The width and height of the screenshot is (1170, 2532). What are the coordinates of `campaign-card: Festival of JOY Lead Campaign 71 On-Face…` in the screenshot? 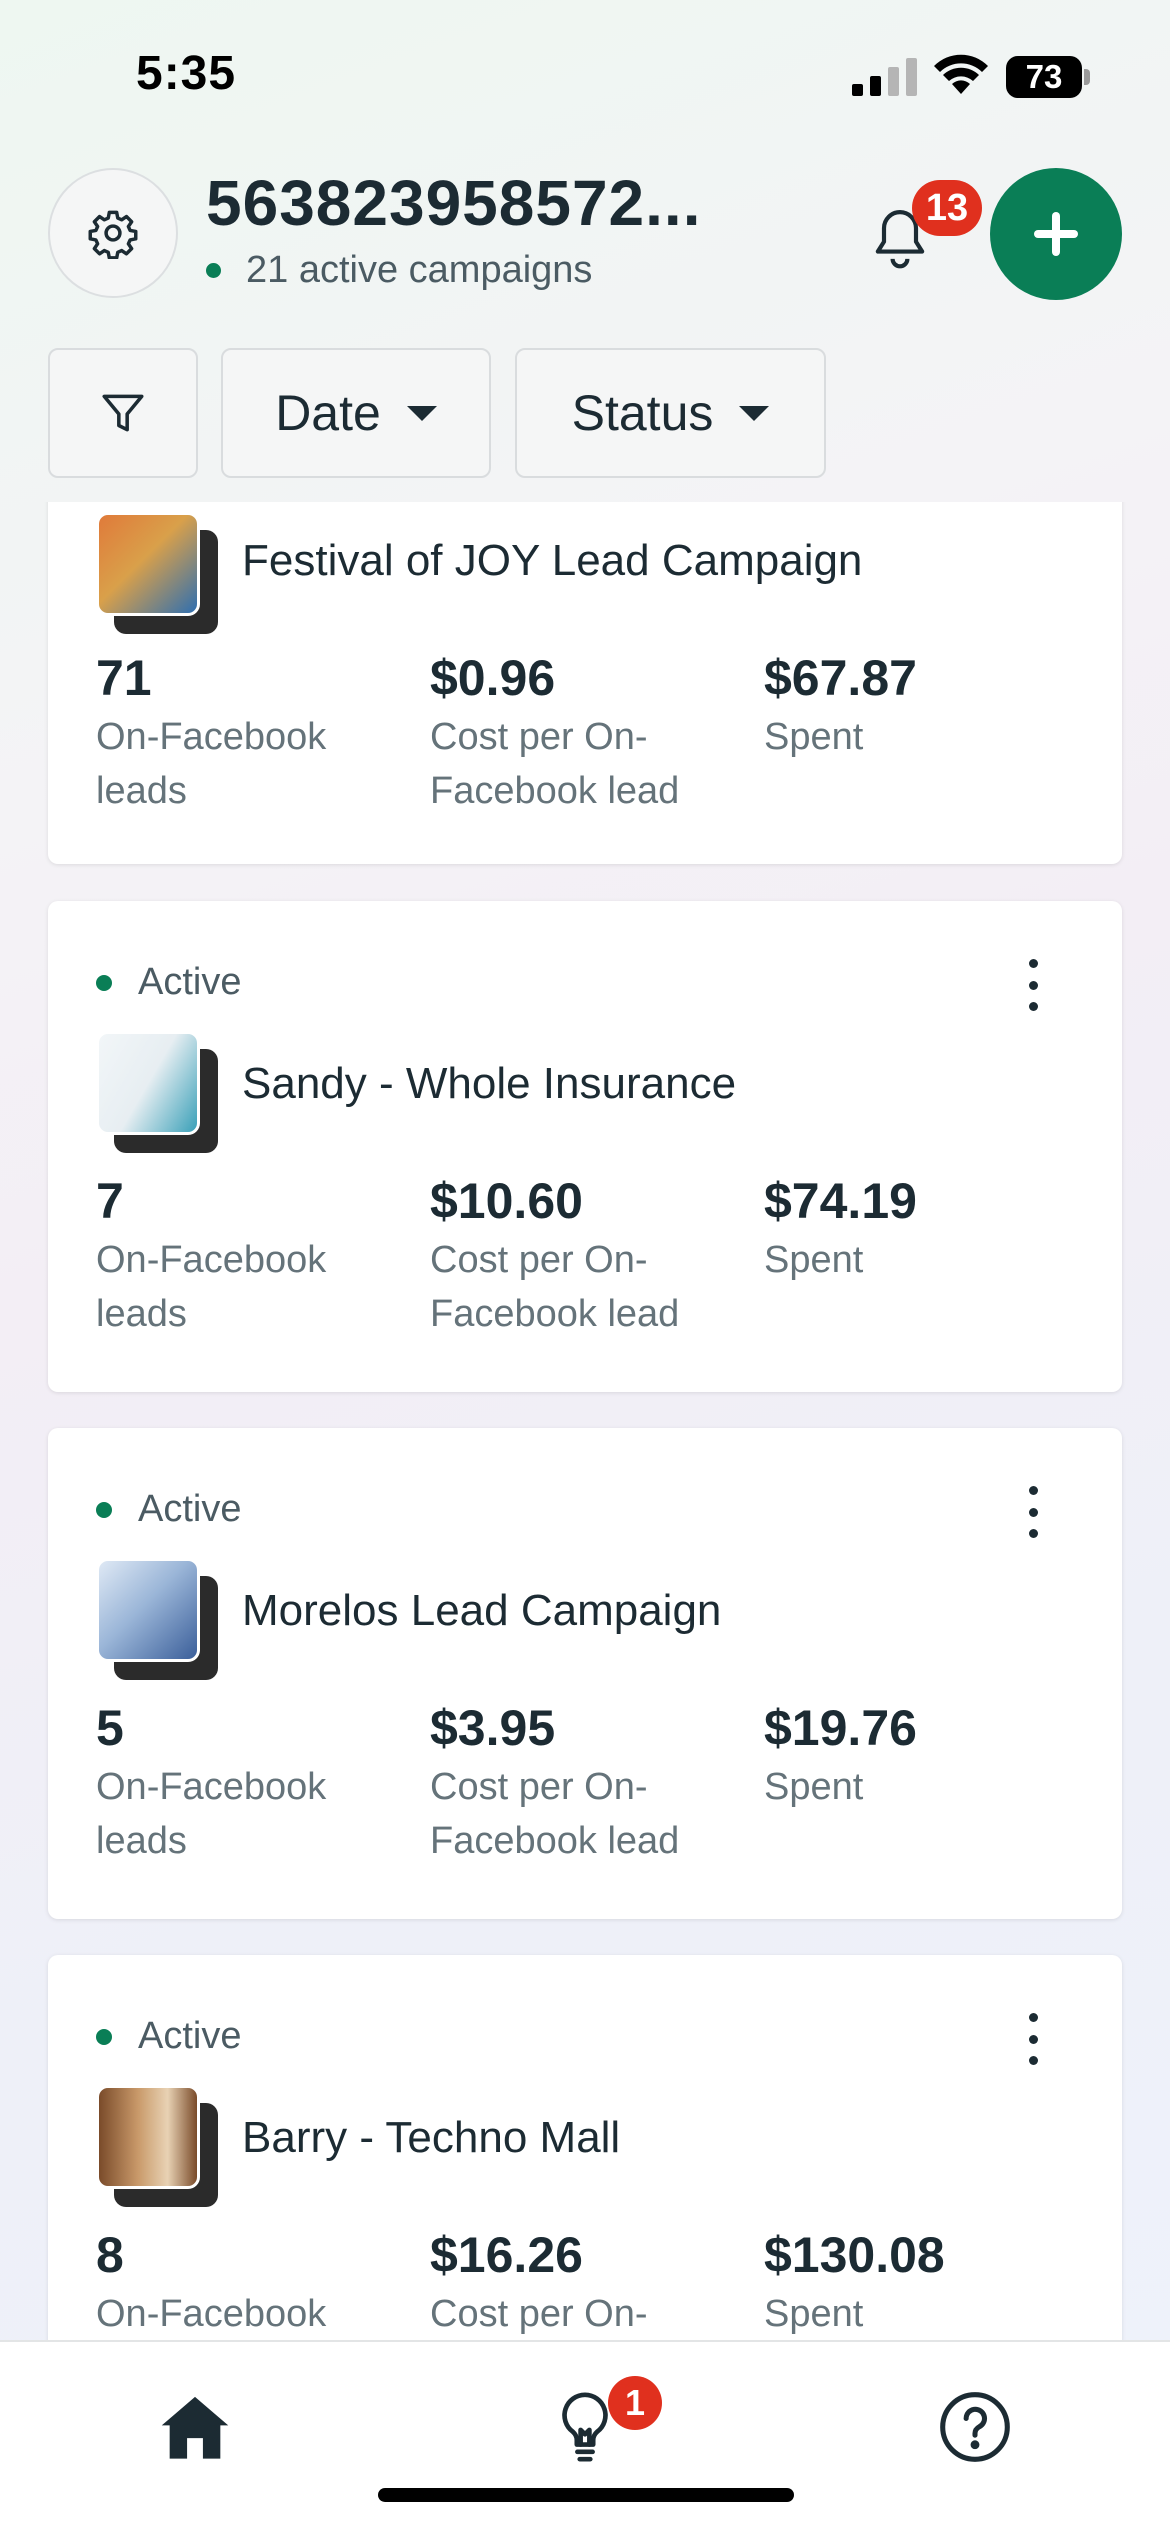 It's located at (585, 683).